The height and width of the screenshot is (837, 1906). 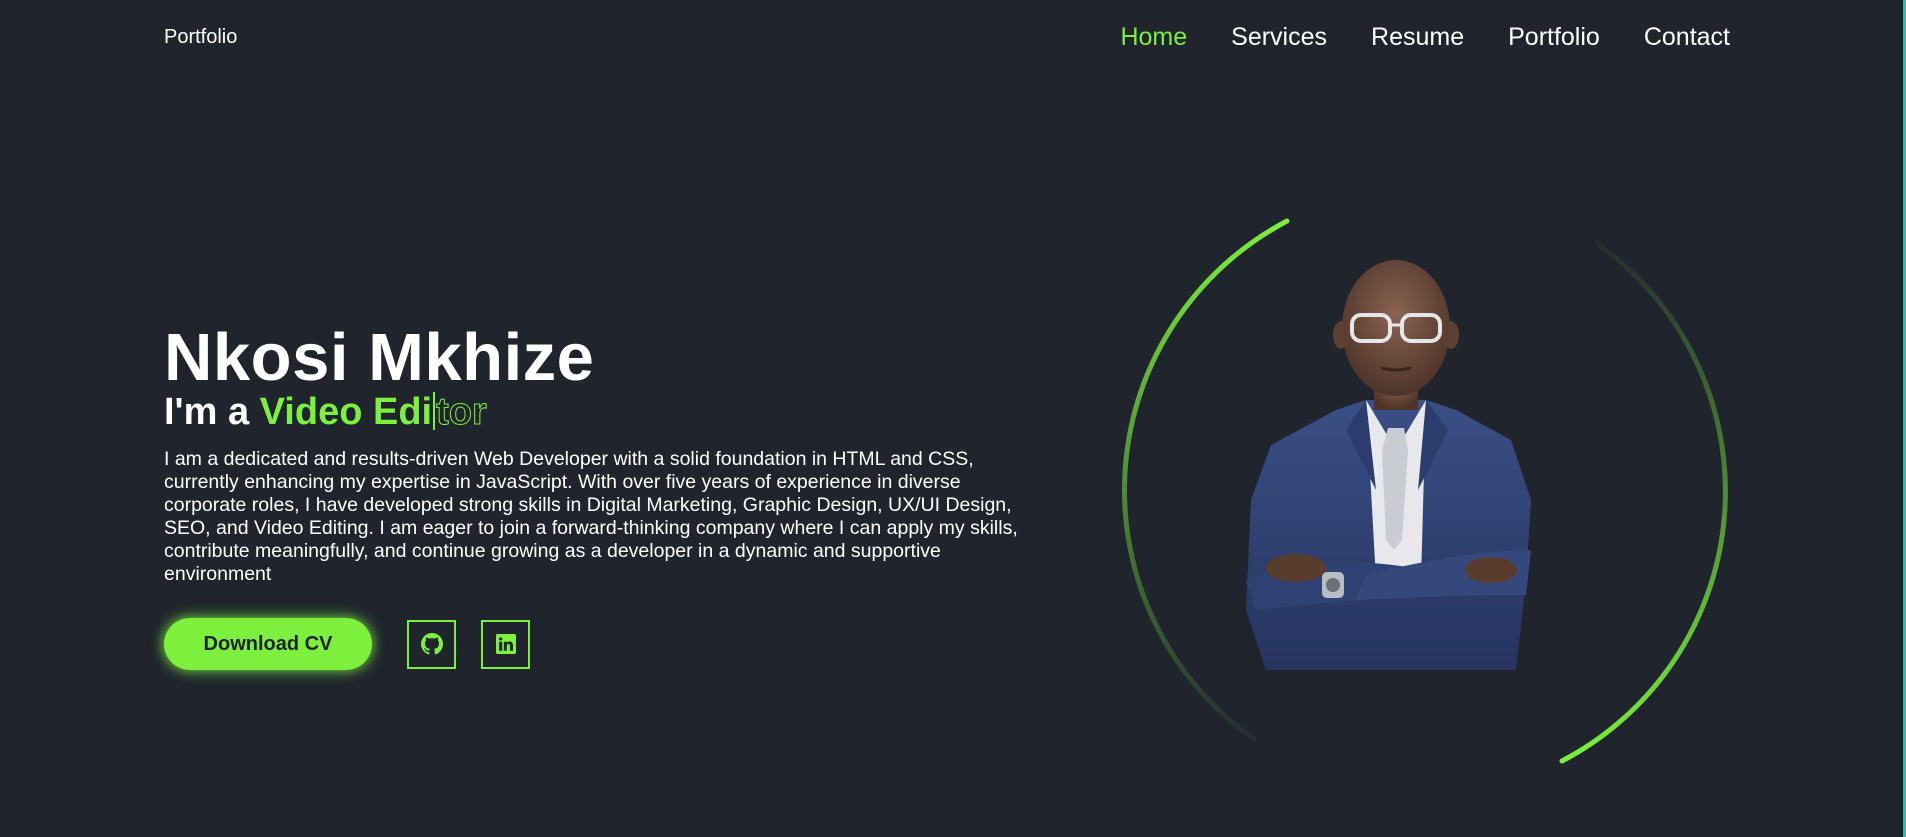 I want to click on github-link, so click(x=431, y=644).